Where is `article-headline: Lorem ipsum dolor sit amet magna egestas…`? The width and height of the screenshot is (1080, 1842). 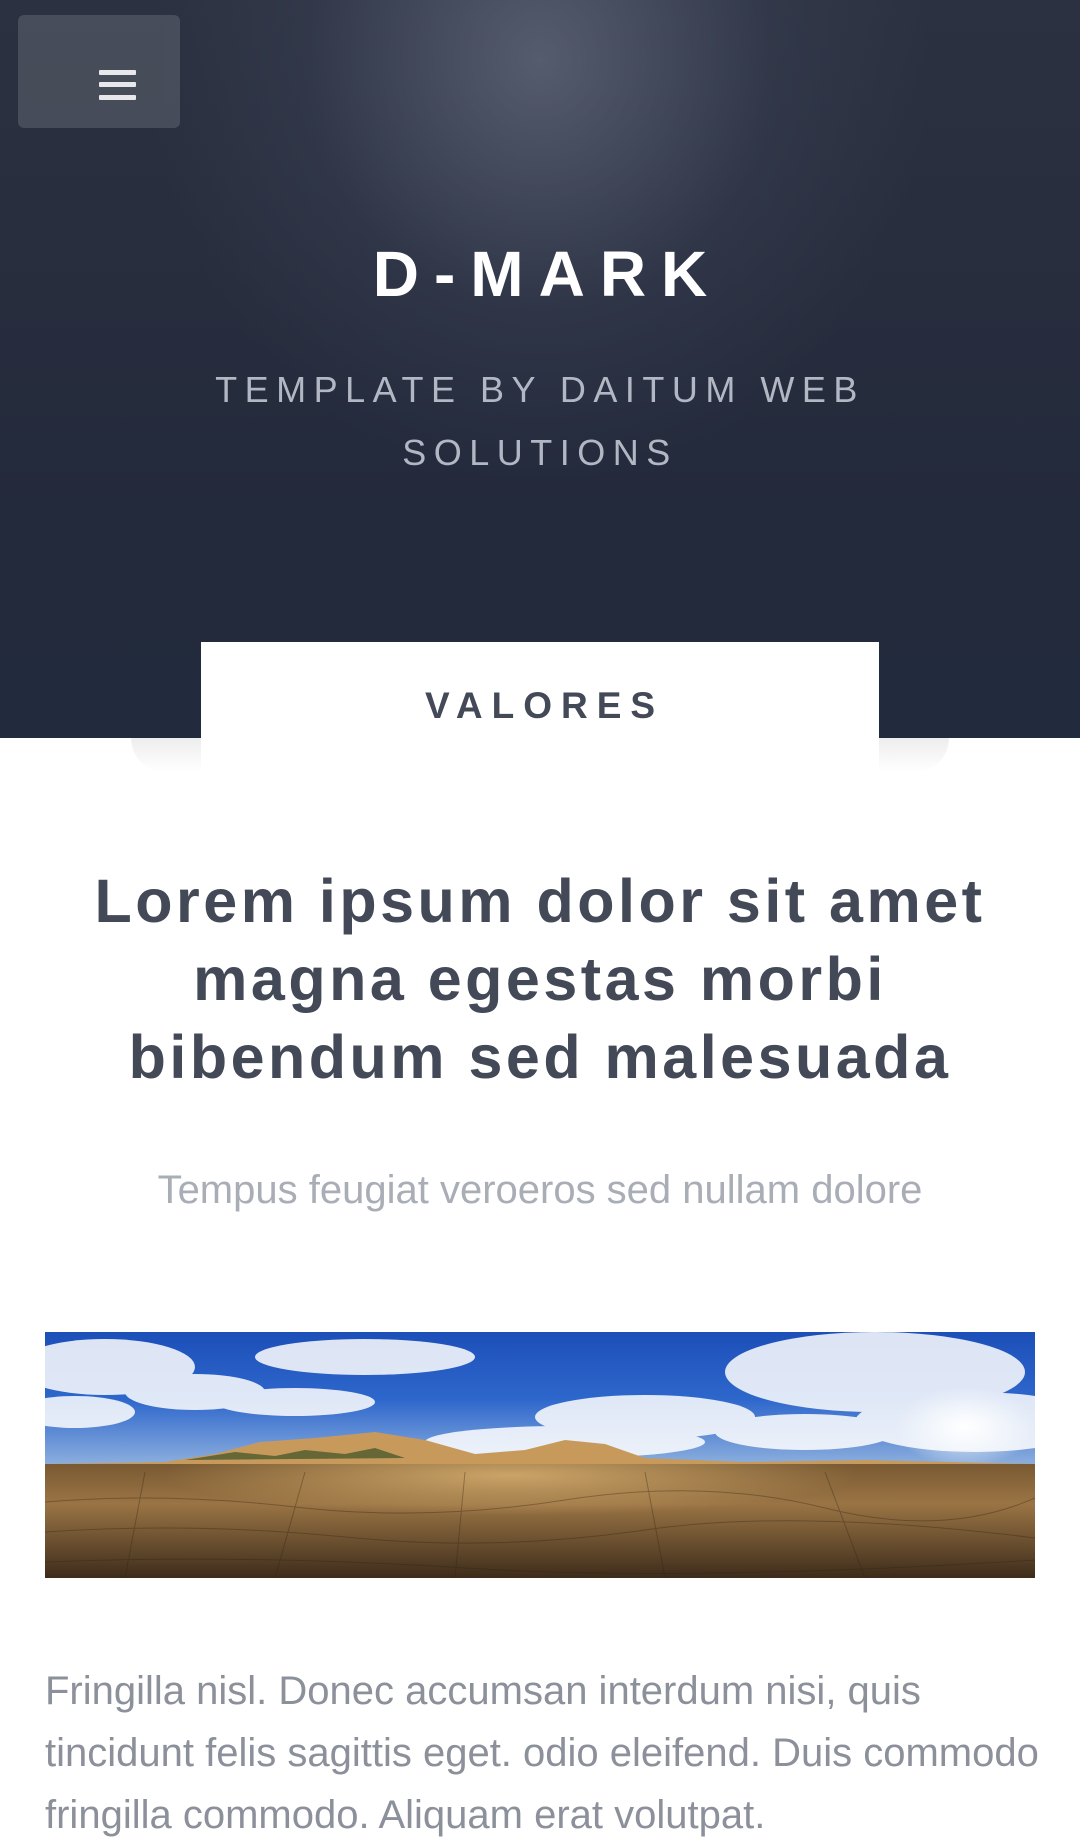 article-headline: Lorem ipsum dolor sit amet magna egestas… is located at coordinates (540, 979).